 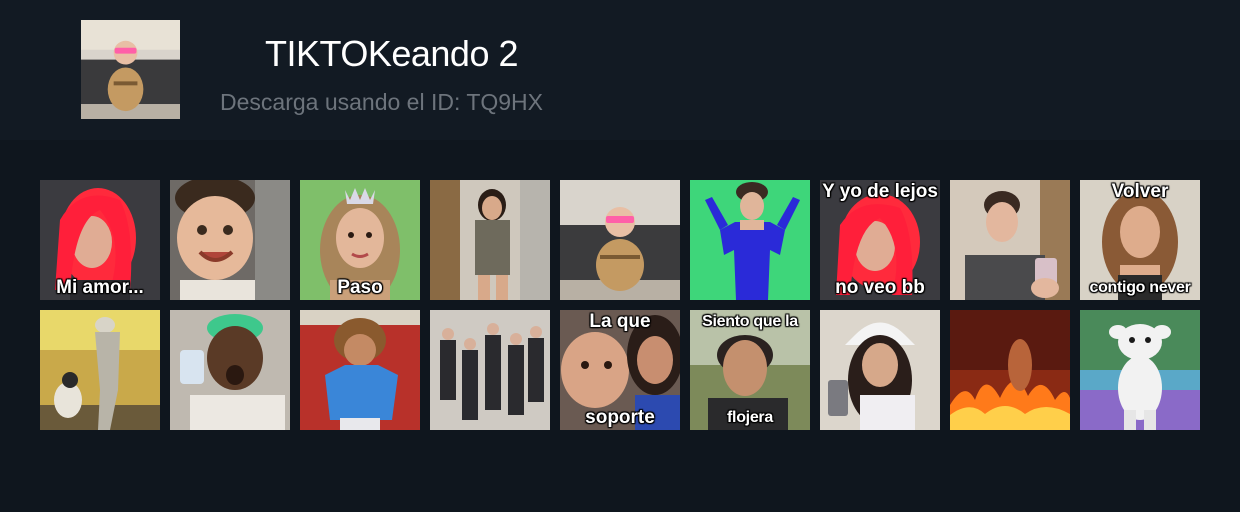 I want to click on sticker: La que soporte, so click(x=620, y=370).